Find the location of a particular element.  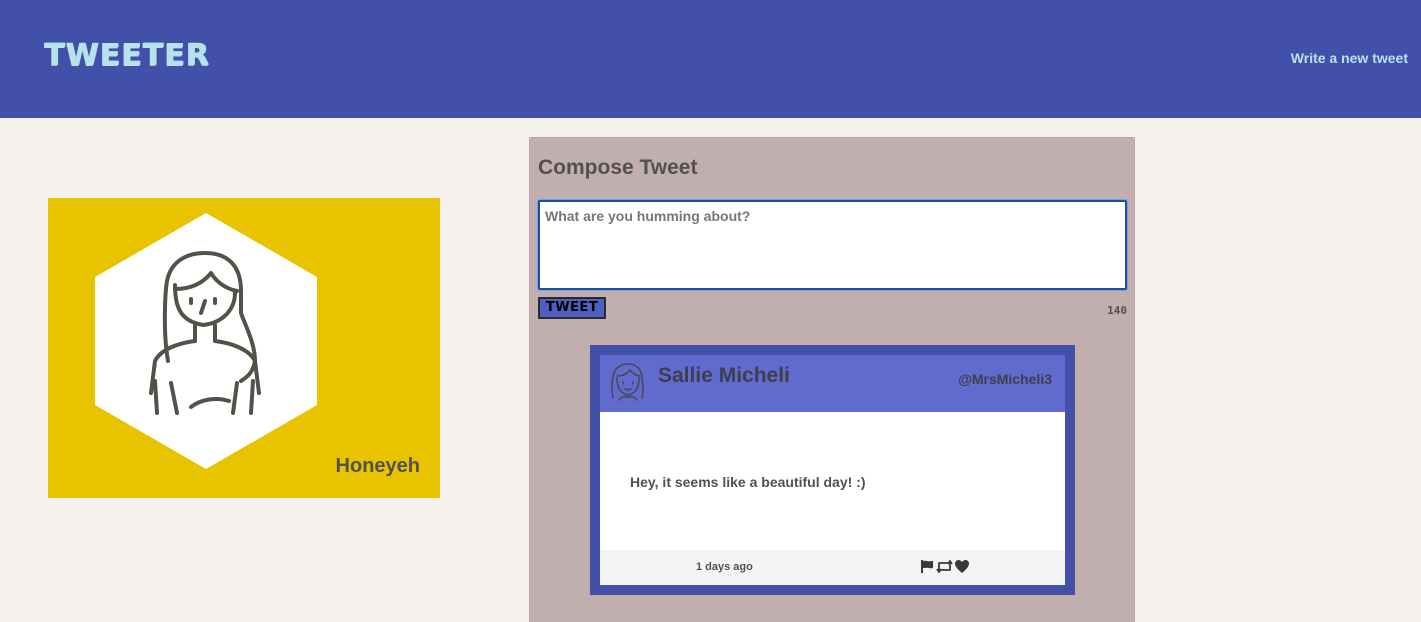

tweet-header: Sallie Micheli @MrsMicheli3 is located at coordinates (832, 383).